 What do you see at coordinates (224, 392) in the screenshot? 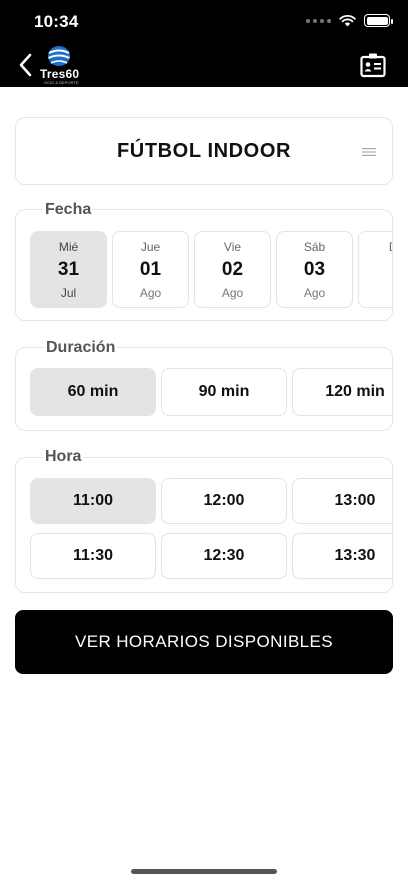
I see `duration-option: 90 min` at bounding box center [224, 392].